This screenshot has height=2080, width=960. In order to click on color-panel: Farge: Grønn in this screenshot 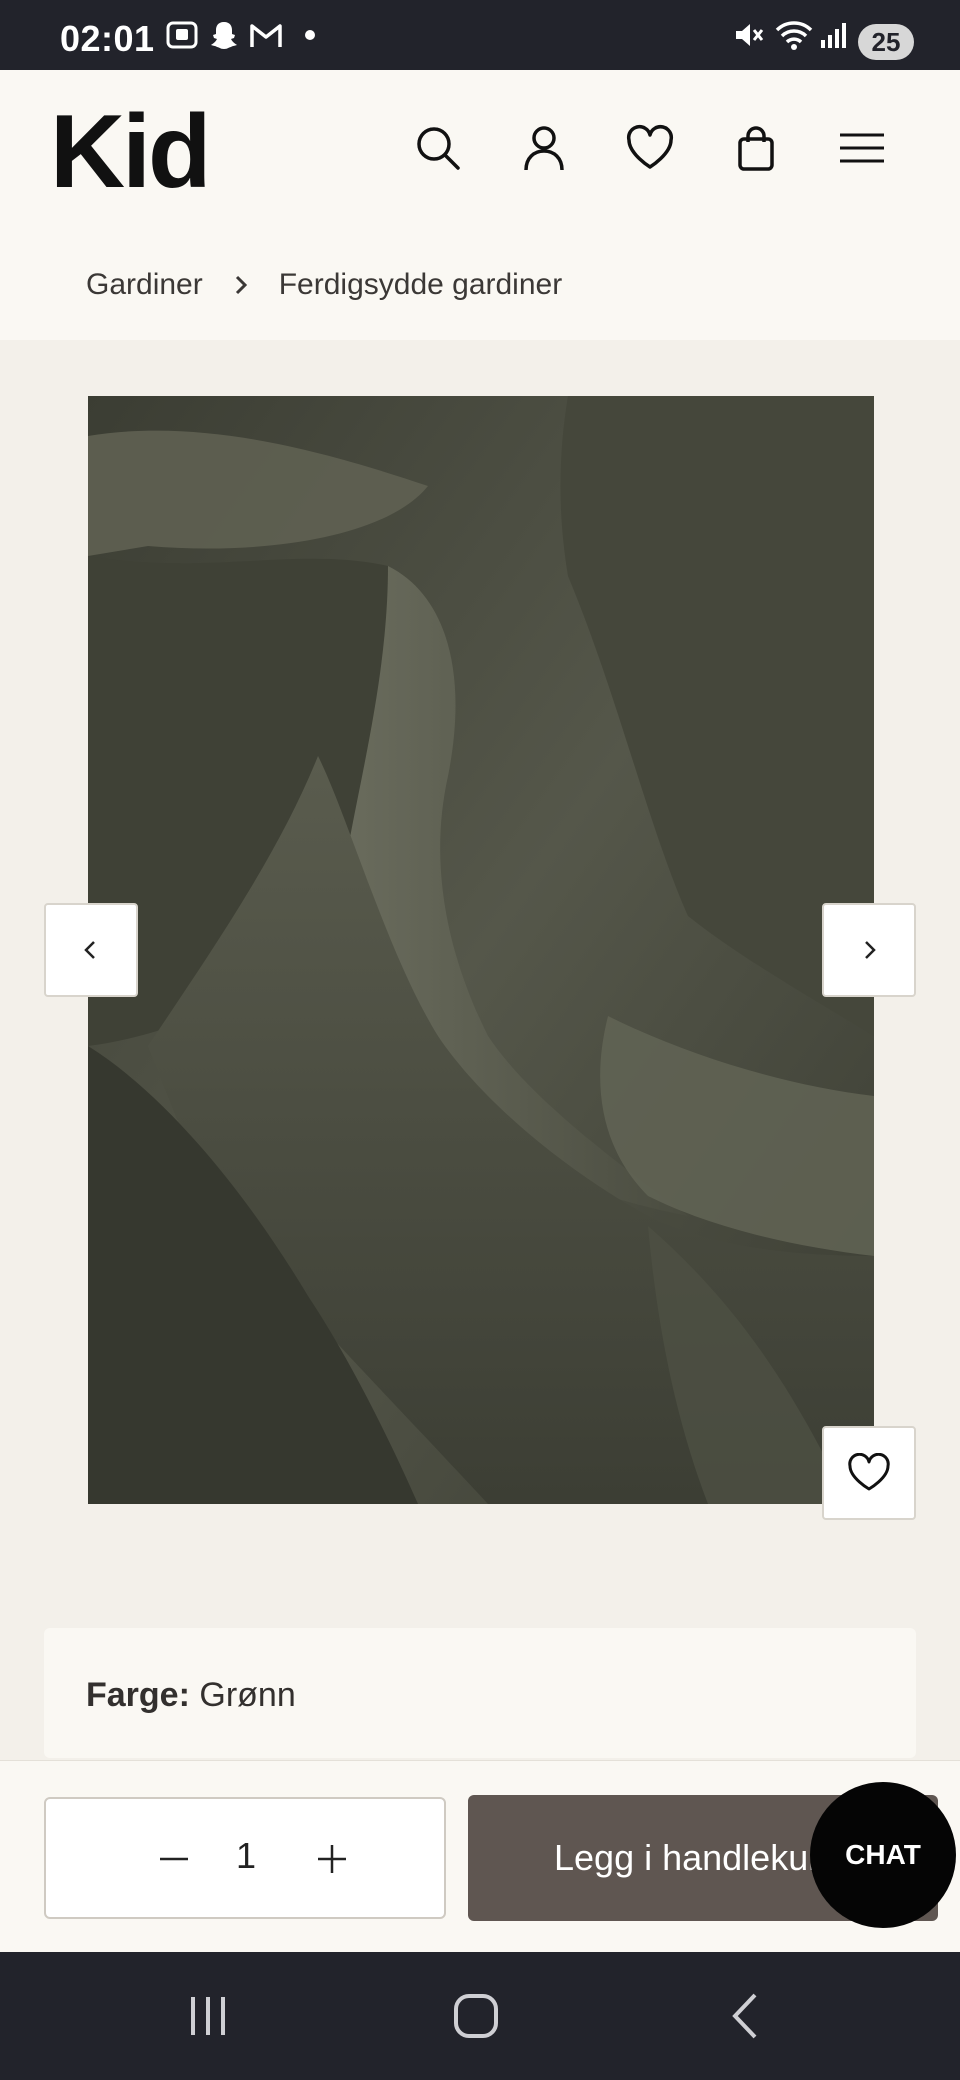, I will do `click(480, 1693)`.